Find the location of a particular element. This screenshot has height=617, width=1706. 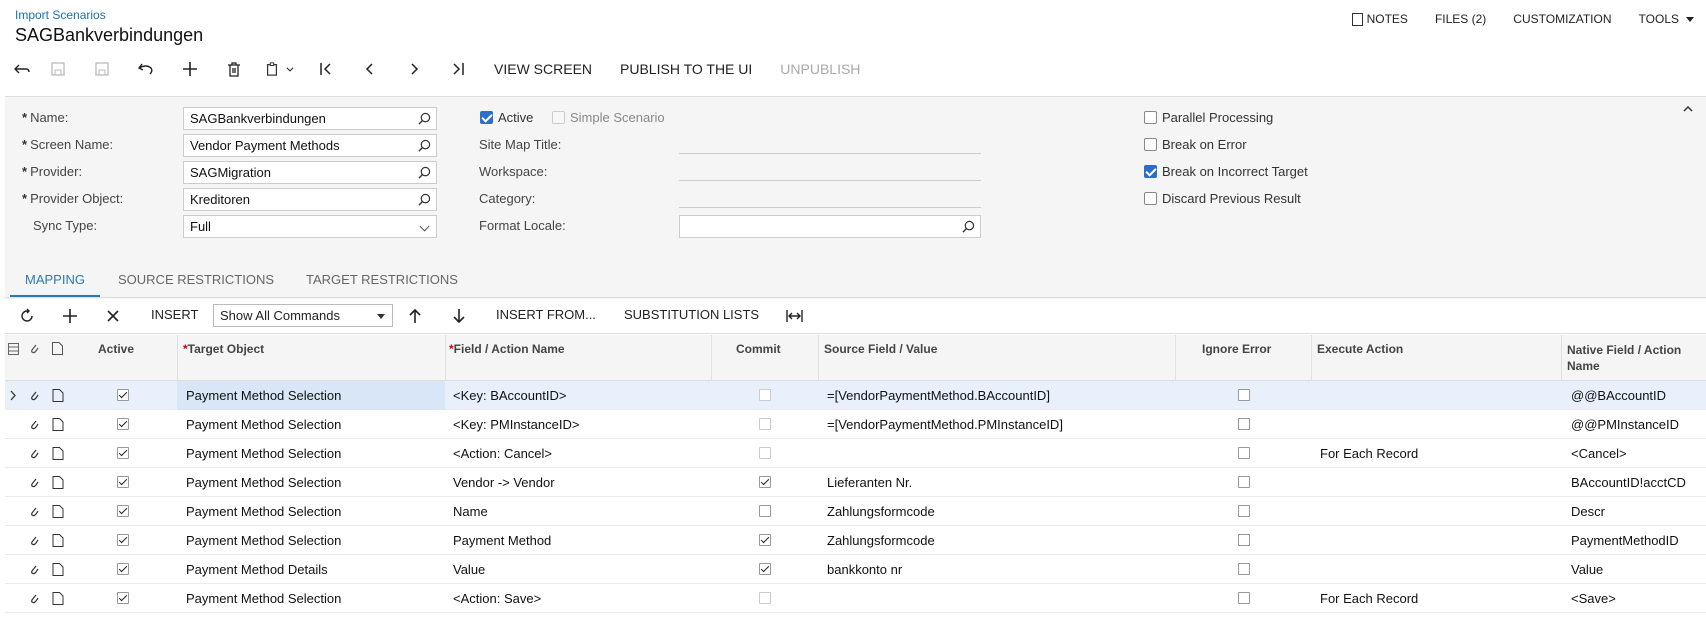

field-action-cell: <Key: PMInstanceID> is located at coordinates (516, 424).